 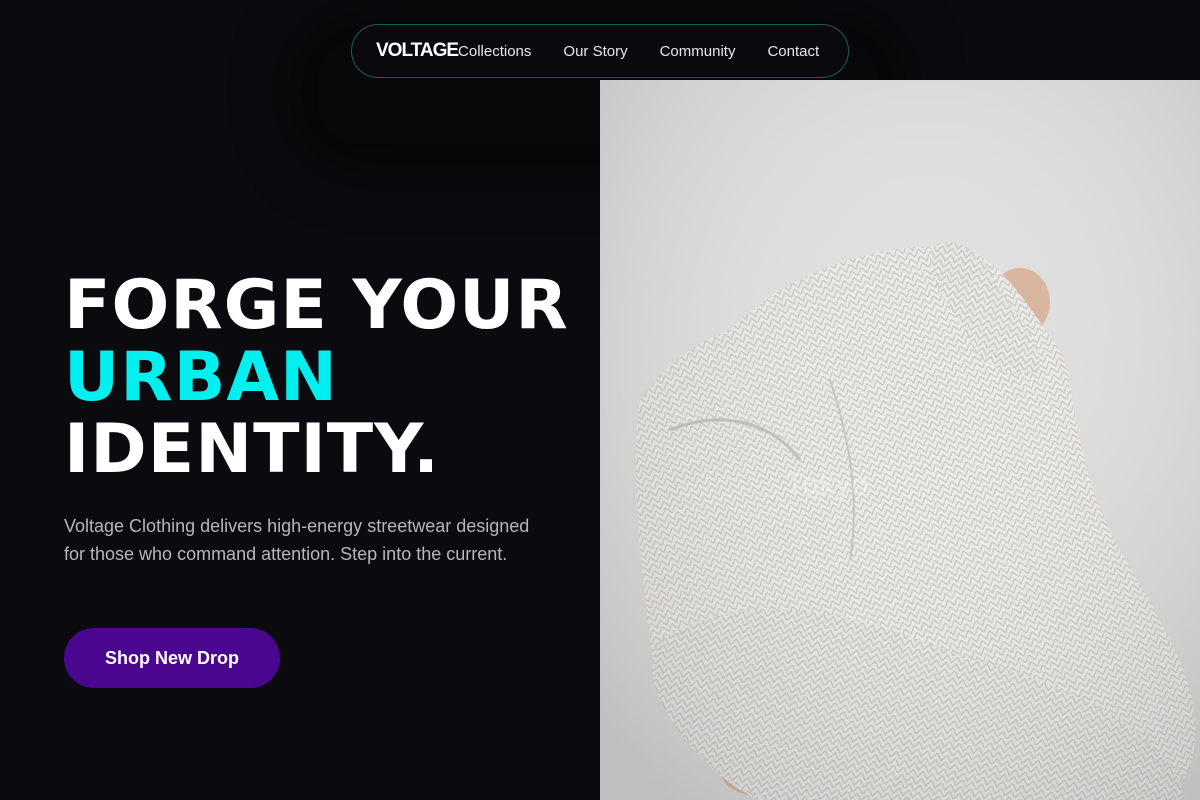 What do you see at coordinates (316, 305) in the screenshot?
I see `headline-line-1: FORGE YOUR` at bounding box center [316, 305].